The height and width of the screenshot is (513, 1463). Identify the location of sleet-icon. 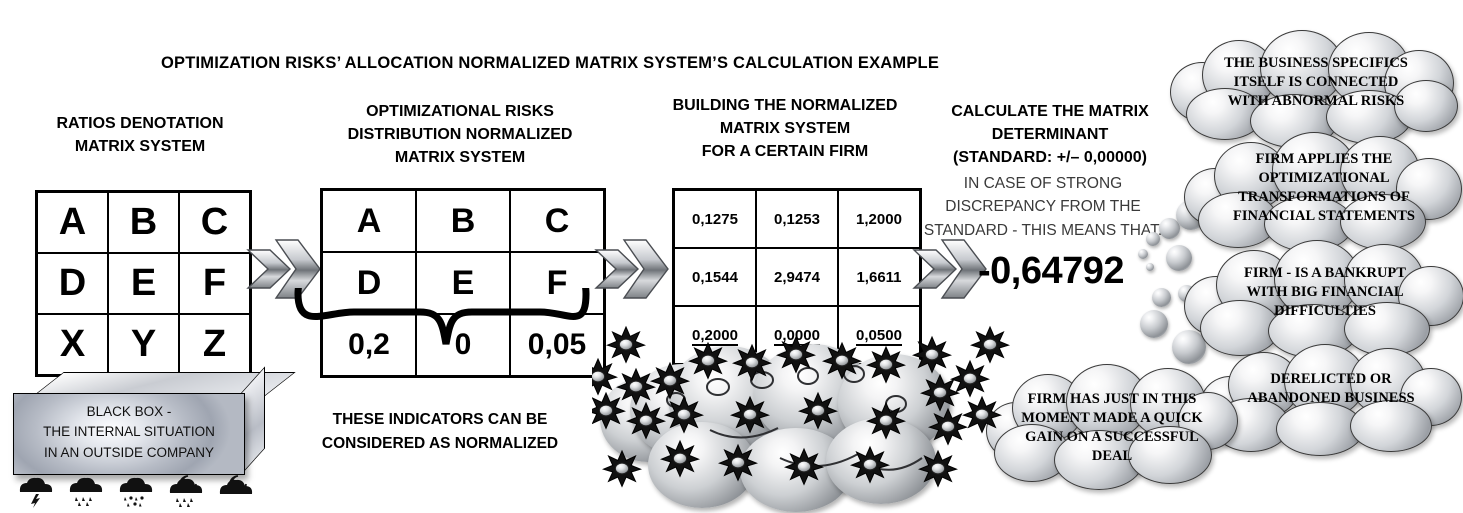
(136, 491).